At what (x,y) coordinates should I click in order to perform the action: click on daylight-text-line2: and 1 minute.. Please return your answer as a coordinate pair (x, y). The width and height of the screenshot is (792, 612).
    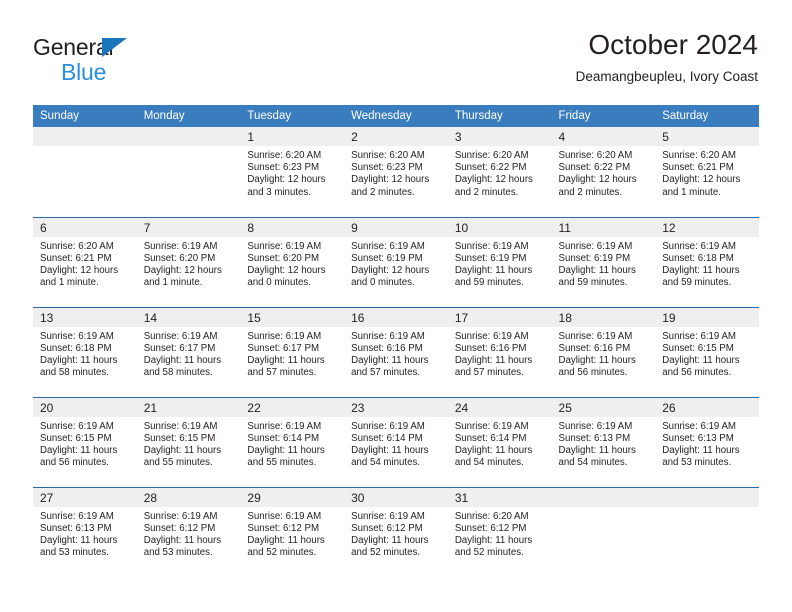
    Looking at the image, I should click on (173, 283).